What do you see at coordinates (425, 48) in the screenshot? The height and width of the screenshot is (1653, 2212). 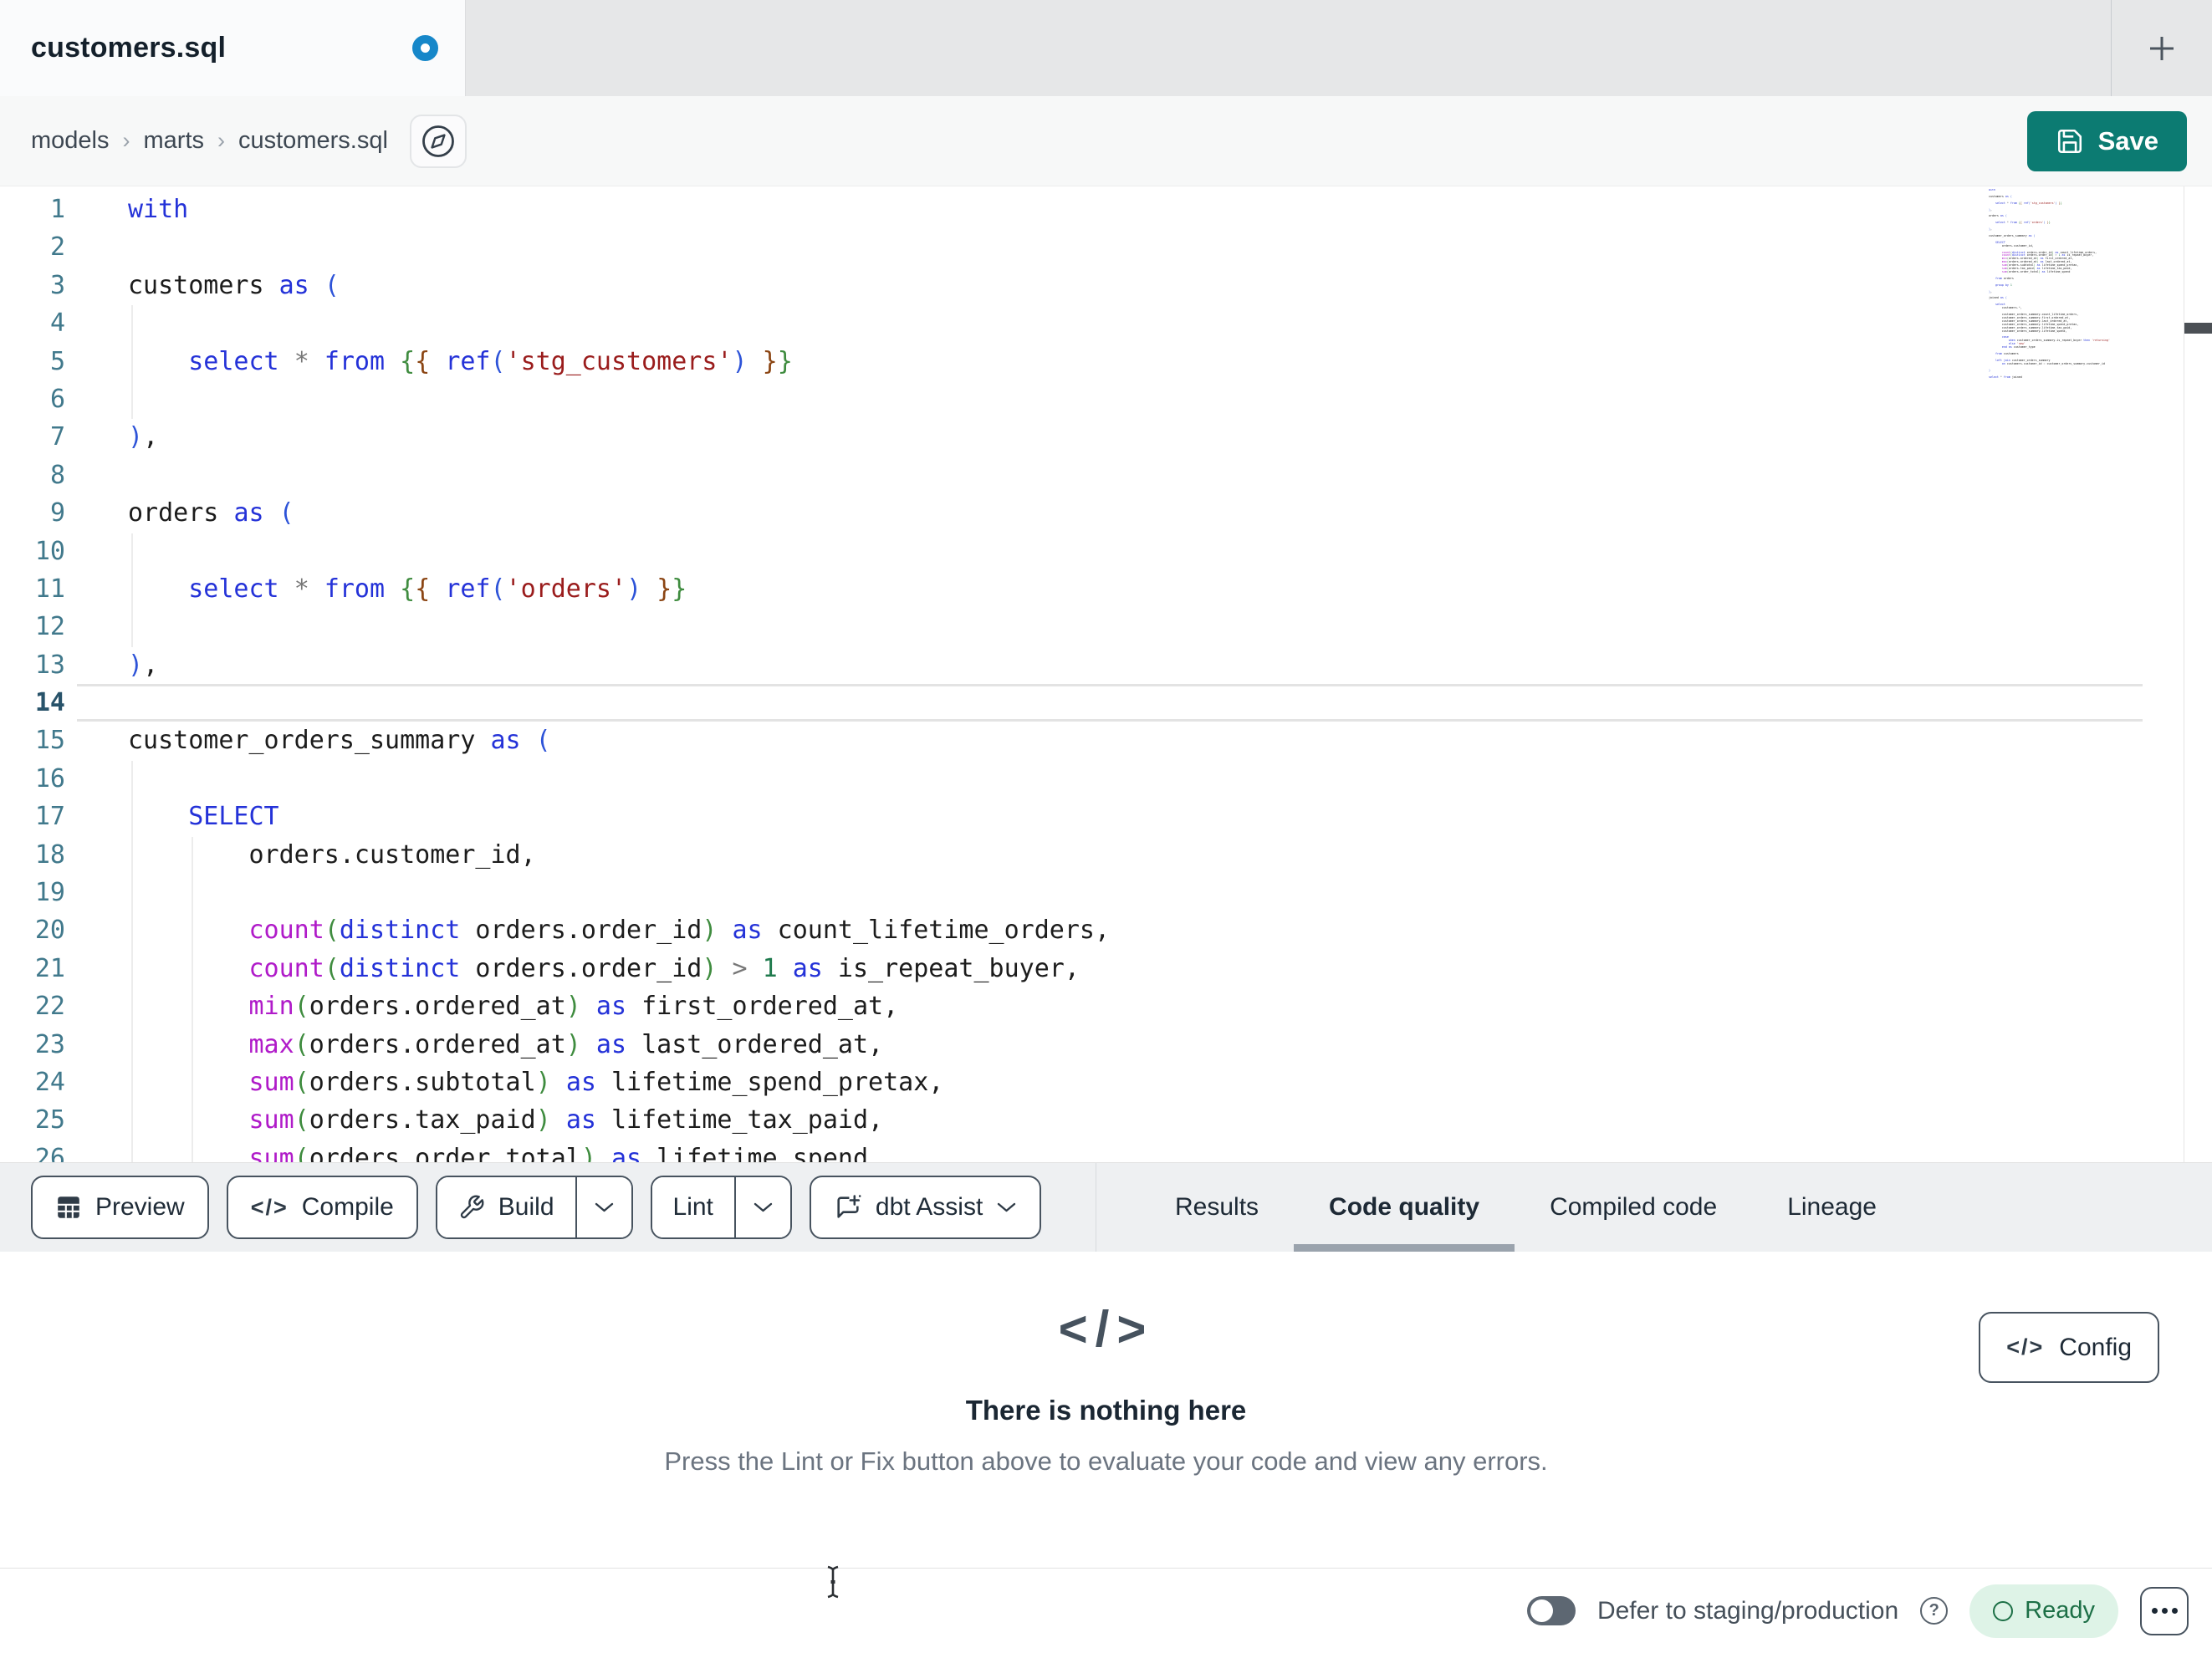 I see `unsaved-changes-dot-icon` at bounding box center [425, 48].